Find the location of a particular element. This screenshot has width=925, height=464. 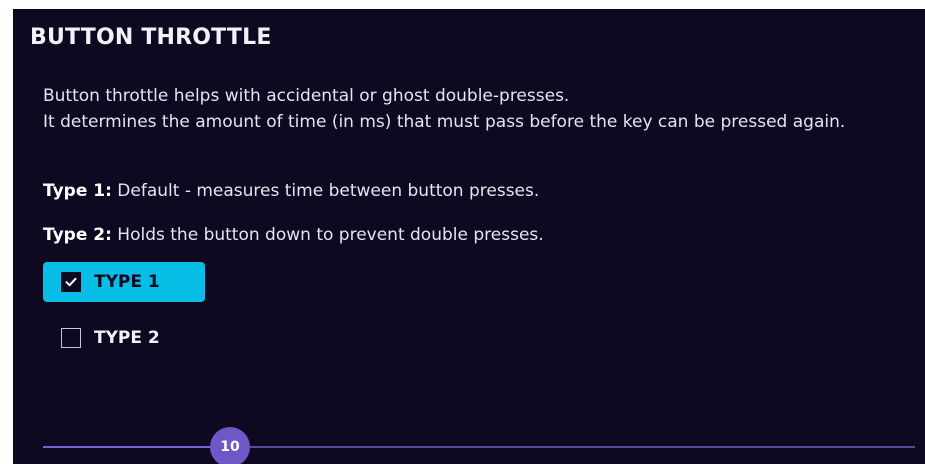

type-1-checkbox is located at coordinates (71, 282).